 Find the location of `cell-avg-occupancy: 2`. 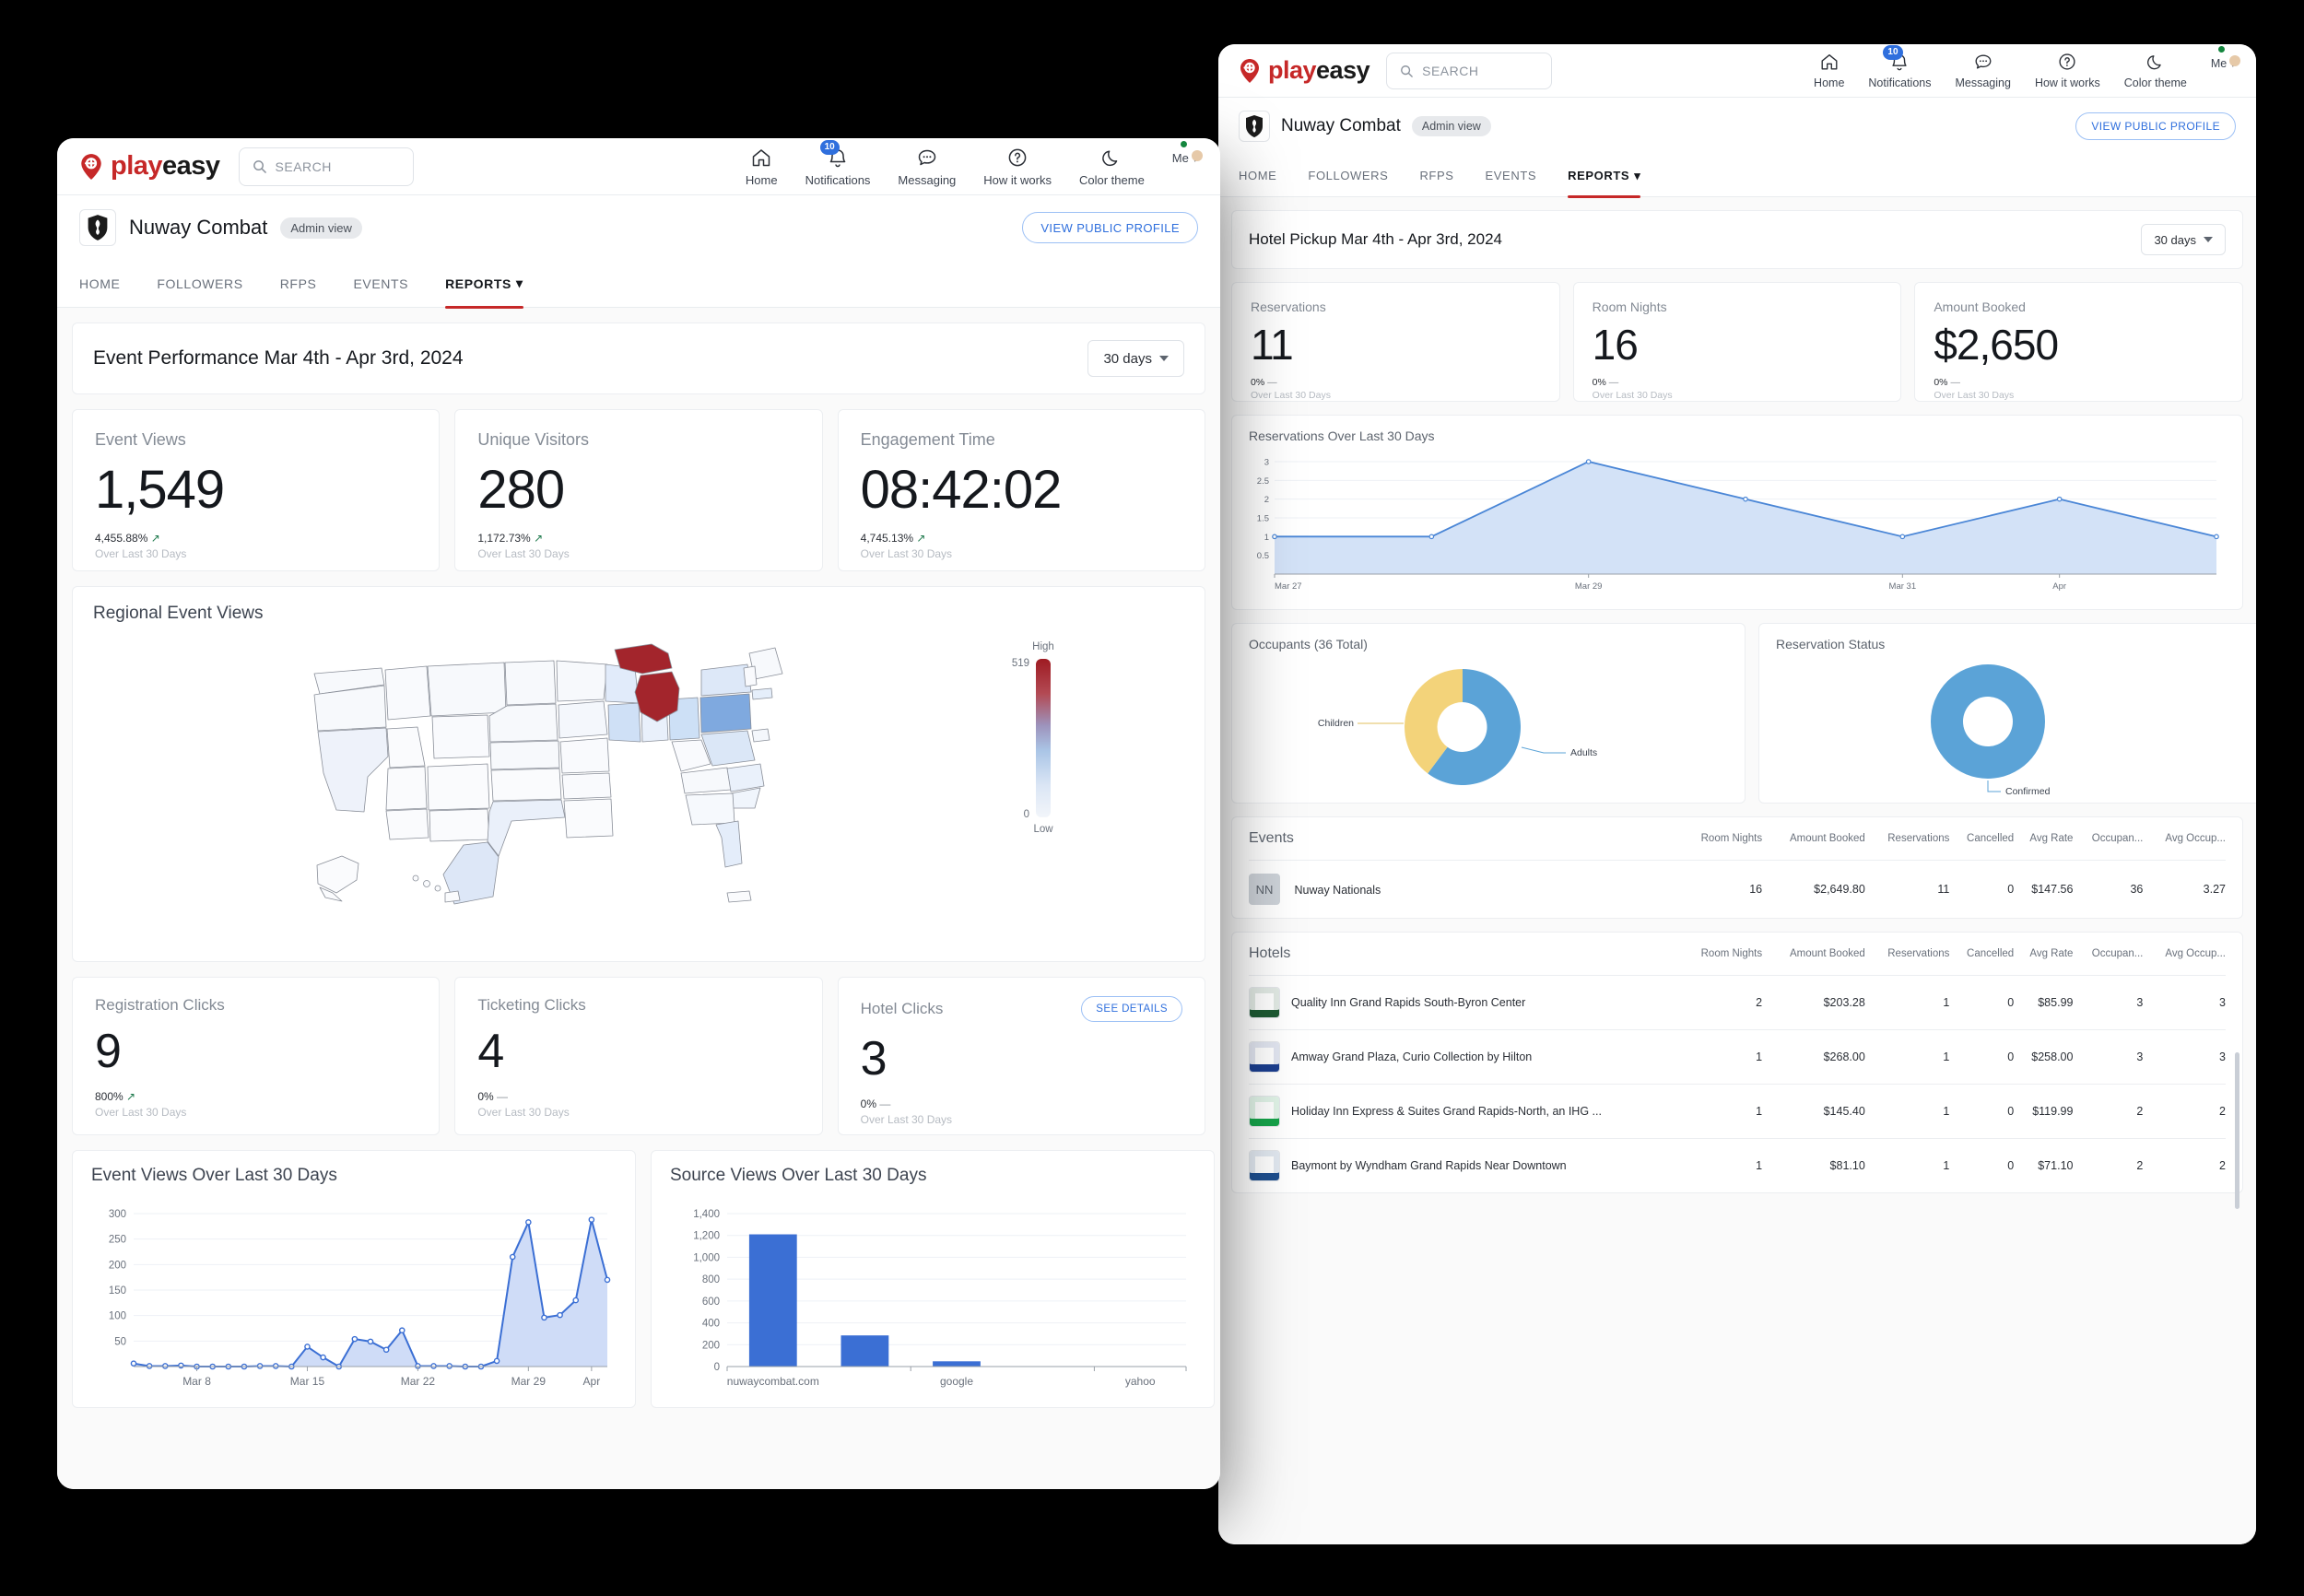

cell-avg-occupancy: 2 is located at coordinates (2222, 1111).